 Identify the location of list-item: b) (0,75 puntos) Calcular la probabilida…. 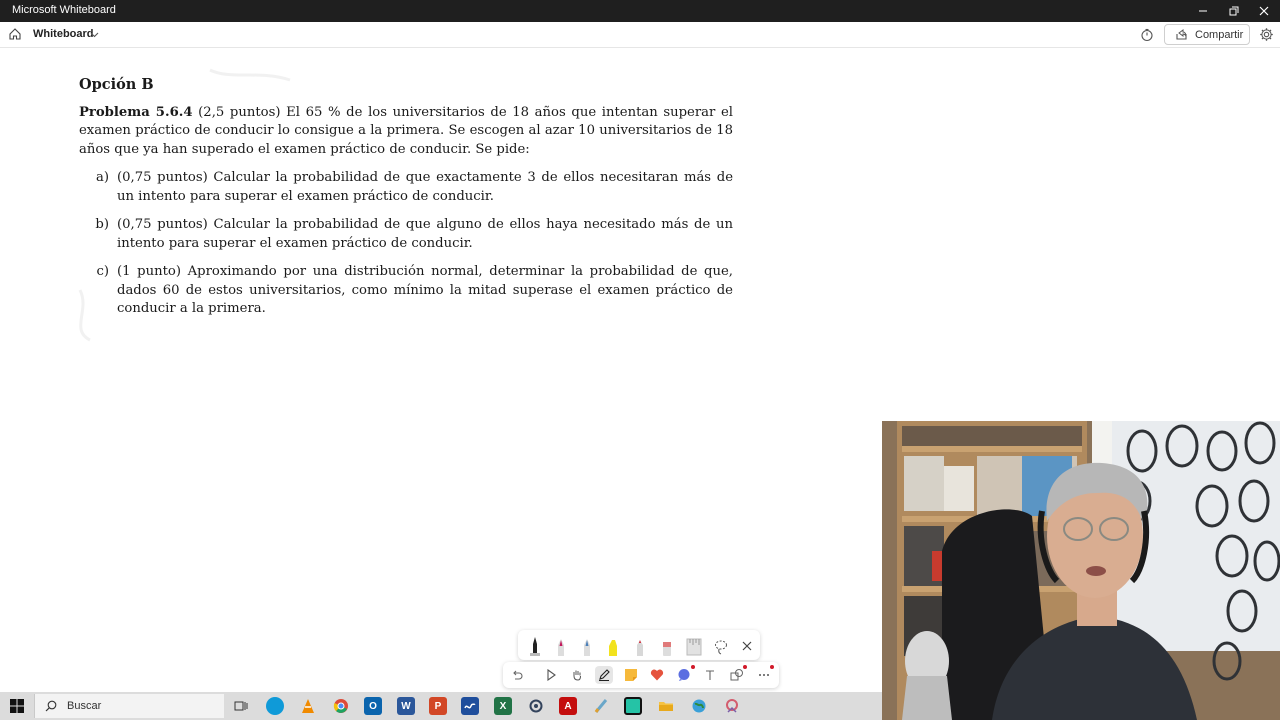
(406, 234).